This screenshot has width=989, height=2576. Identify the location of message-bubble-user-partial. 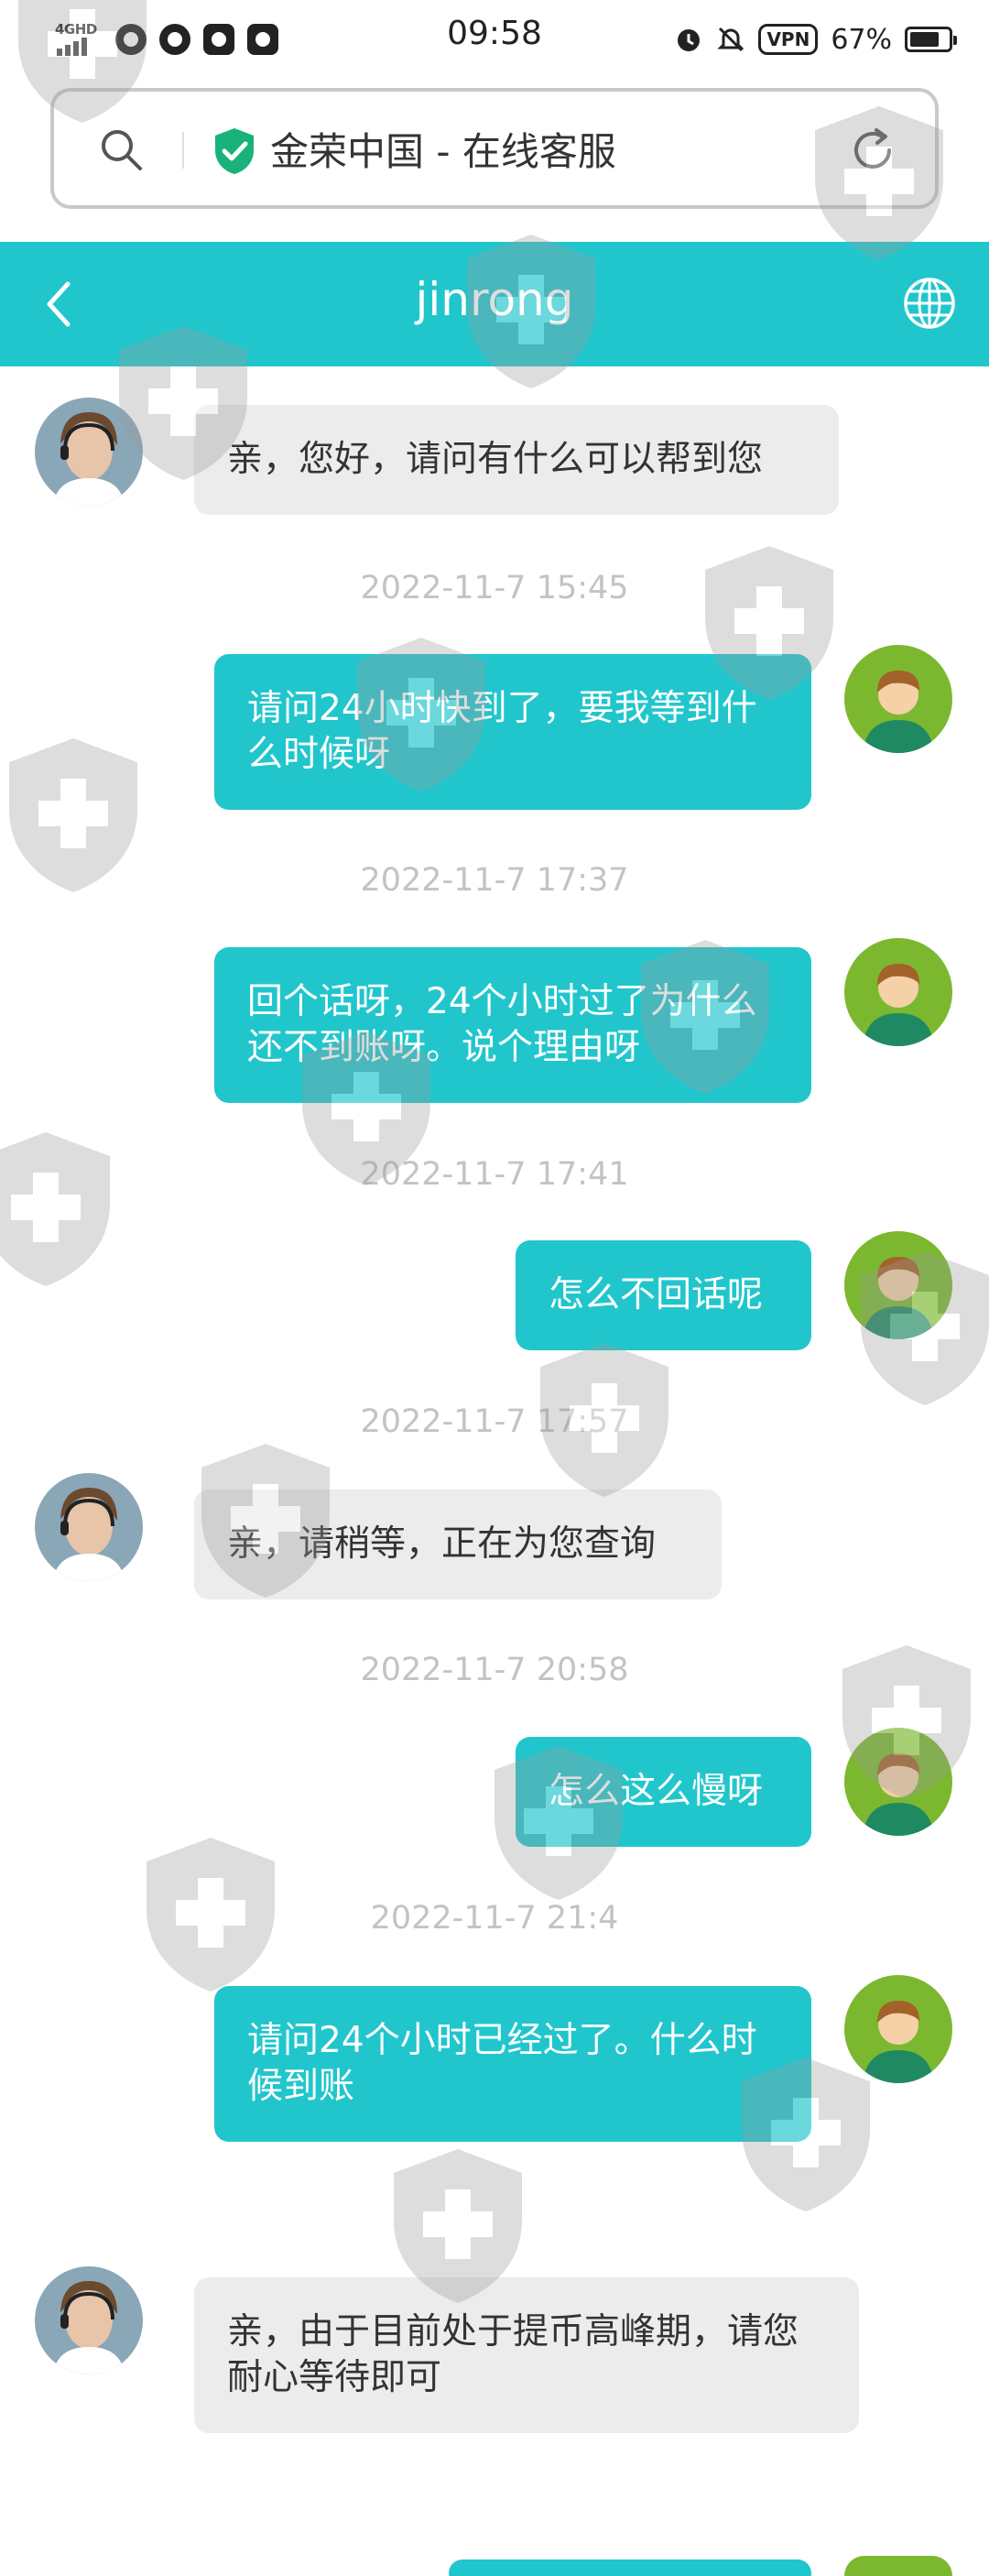
(630, 2568).